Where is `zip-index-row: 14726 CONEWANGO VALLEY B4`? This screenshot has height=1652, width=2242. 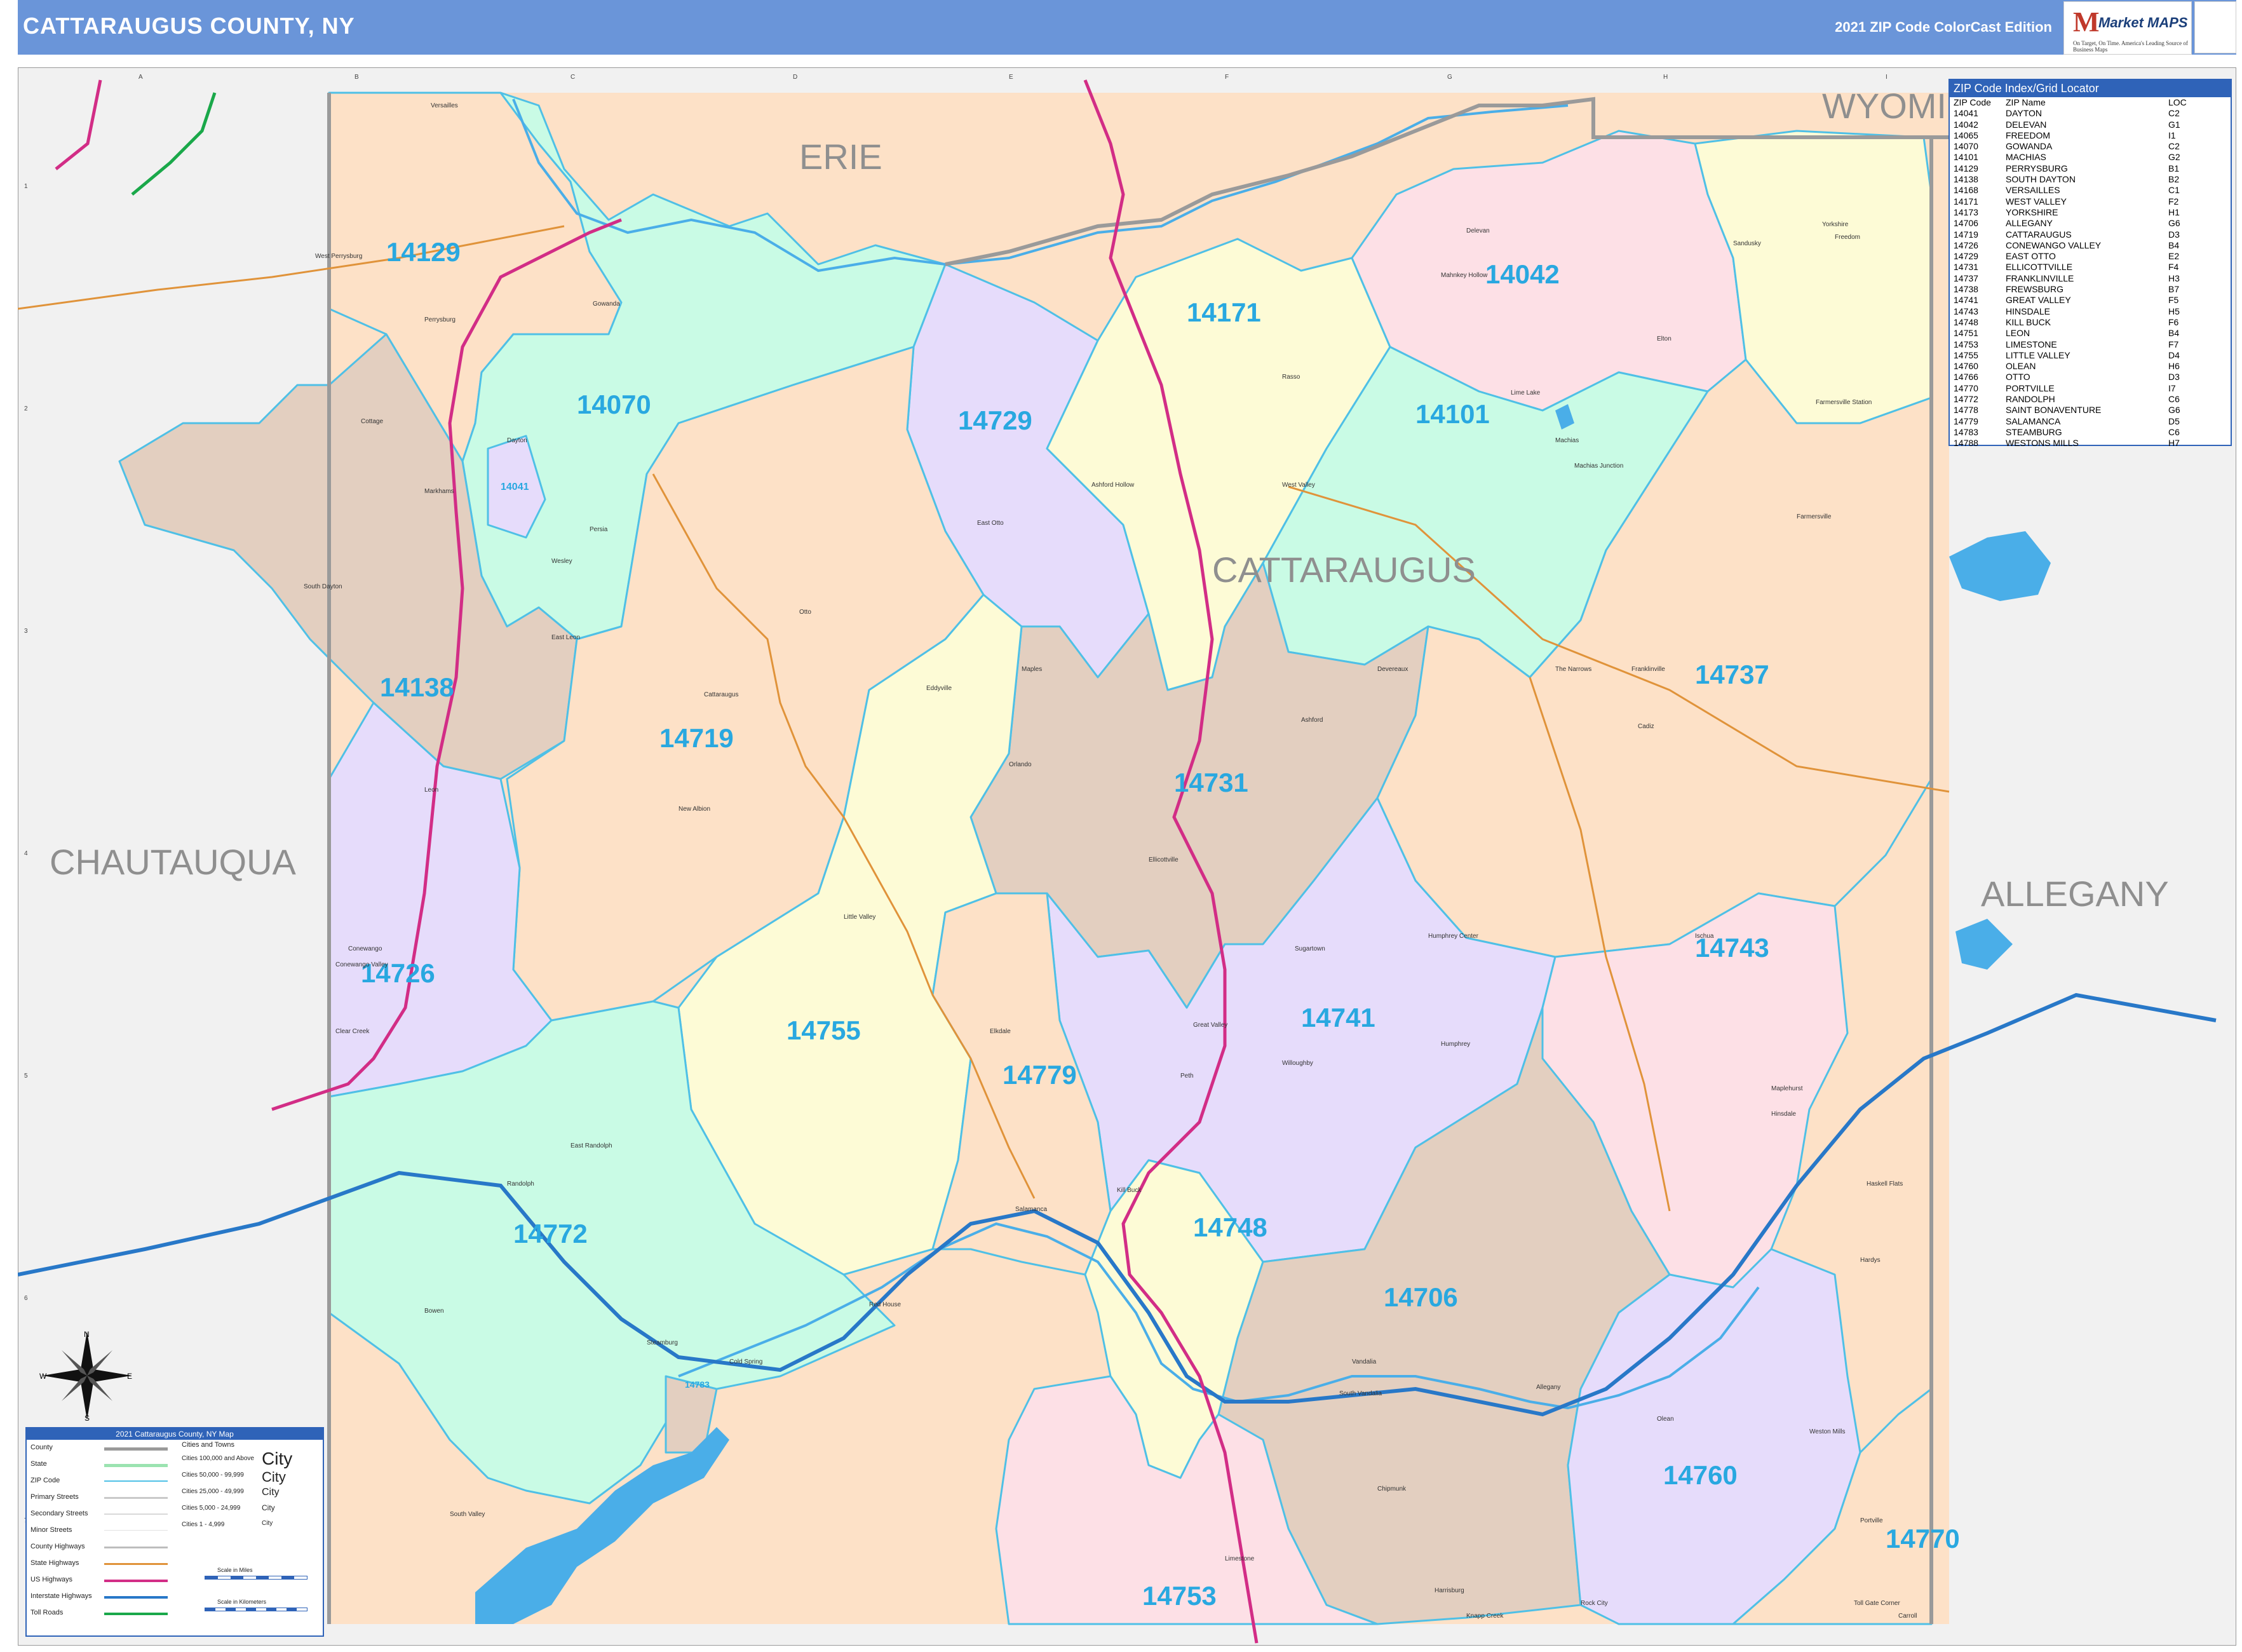 zip-index-row: 14726 CONEWANGO VALLEY B4 is located at coordinates (2090, 246).